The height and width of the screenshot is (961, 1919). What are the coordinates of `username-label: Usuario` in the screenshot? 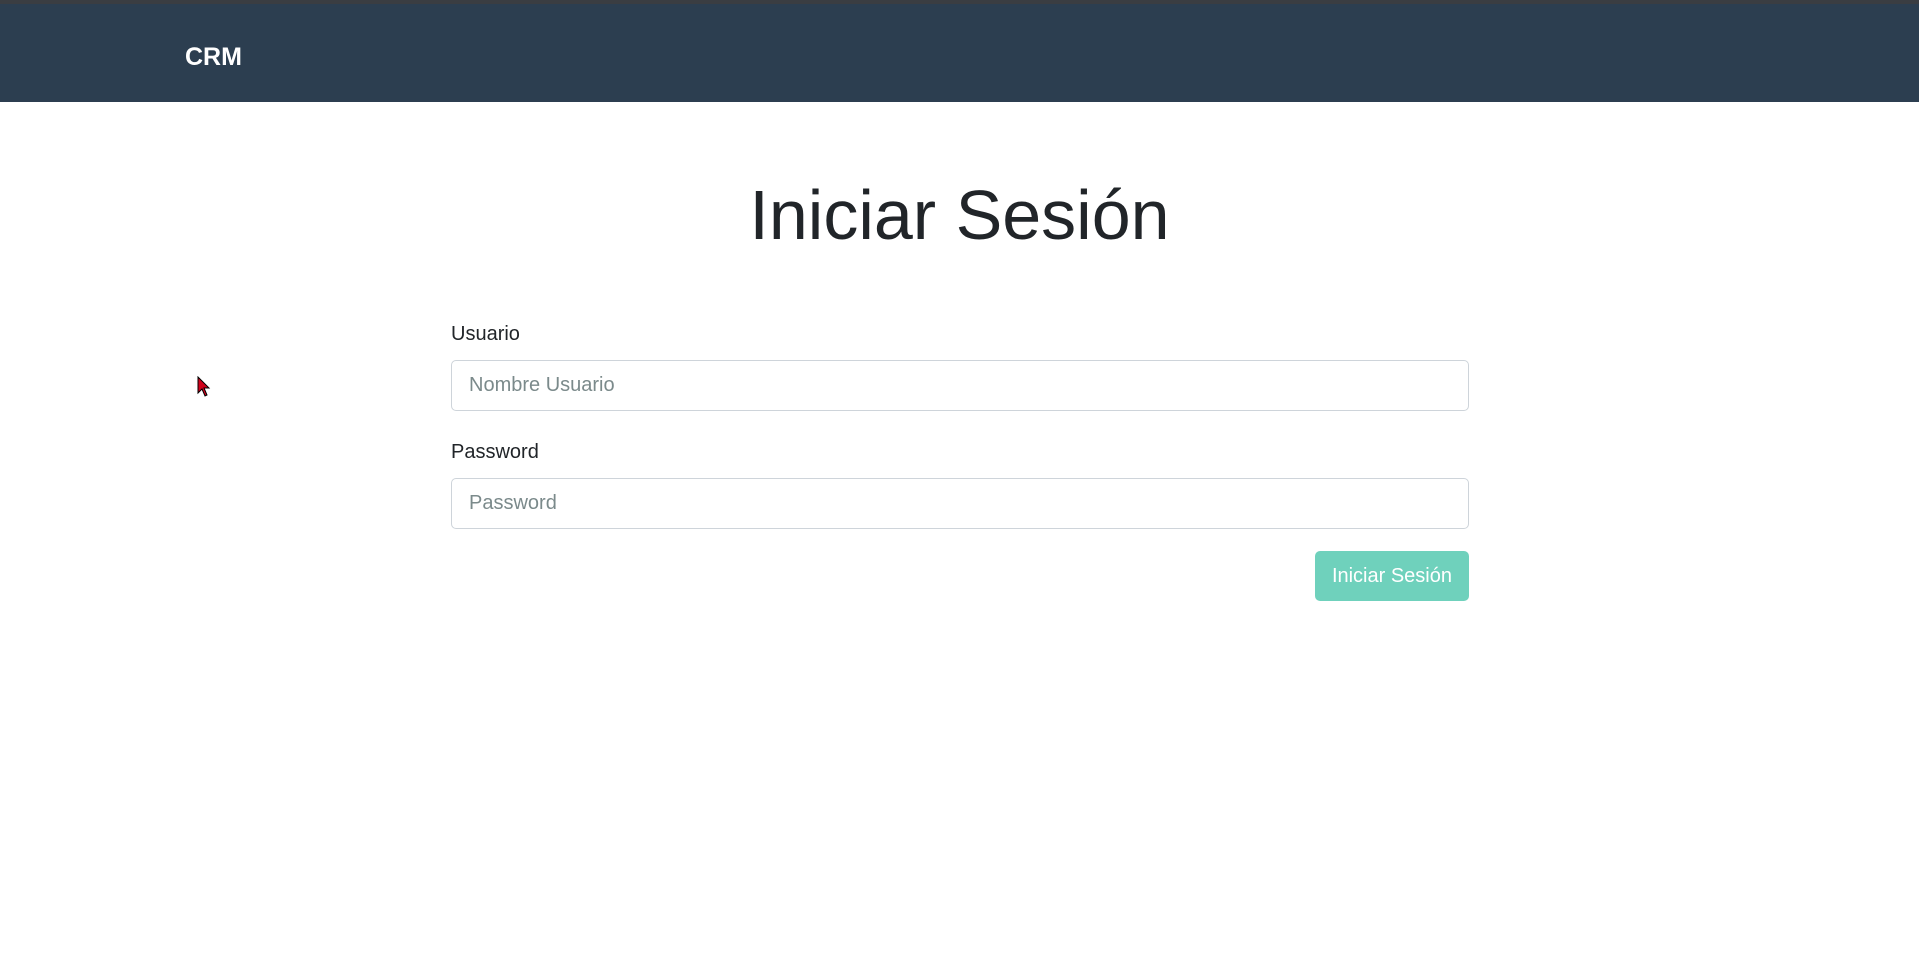 It's located at (485, 334).